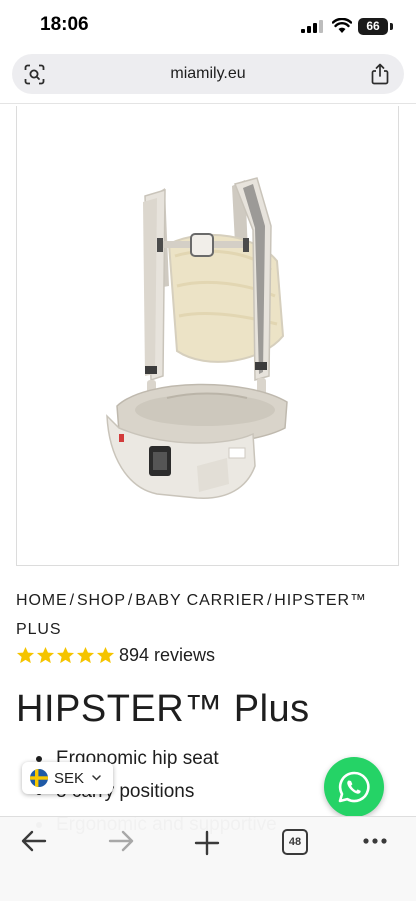 The height and width of the screenshot is (901, 416). I want to click on product-title: HIPSTER™ Plus, so click(163, 709).